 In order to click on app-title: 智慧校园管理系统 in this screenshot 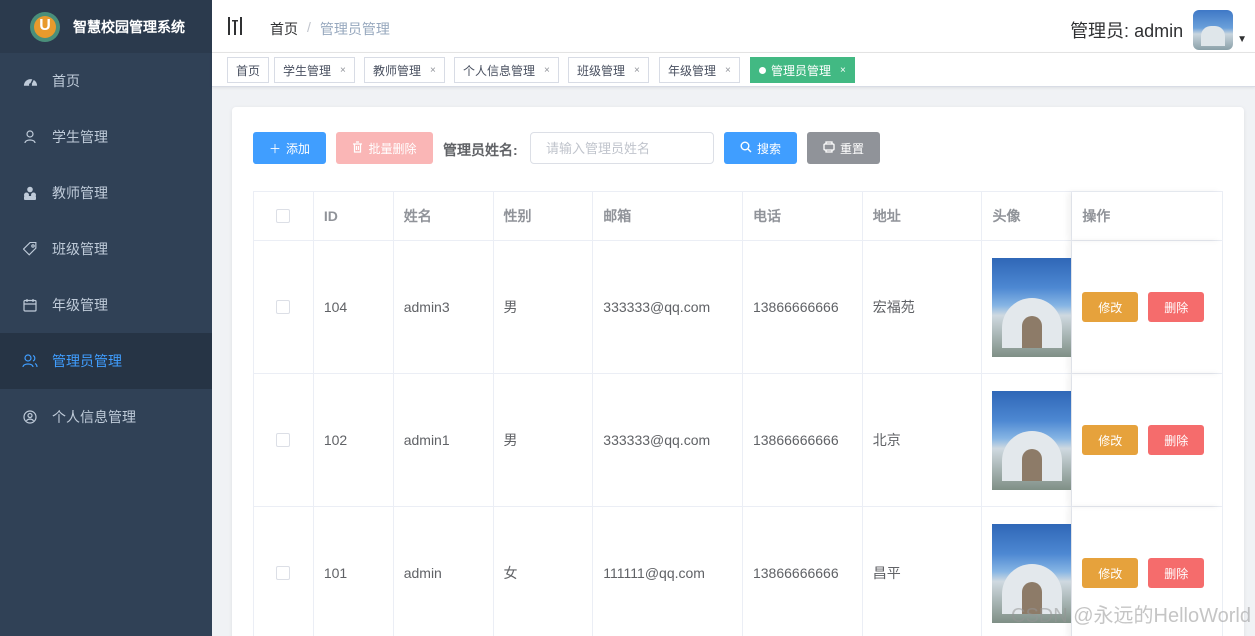, I will do `click(129, 26)`.